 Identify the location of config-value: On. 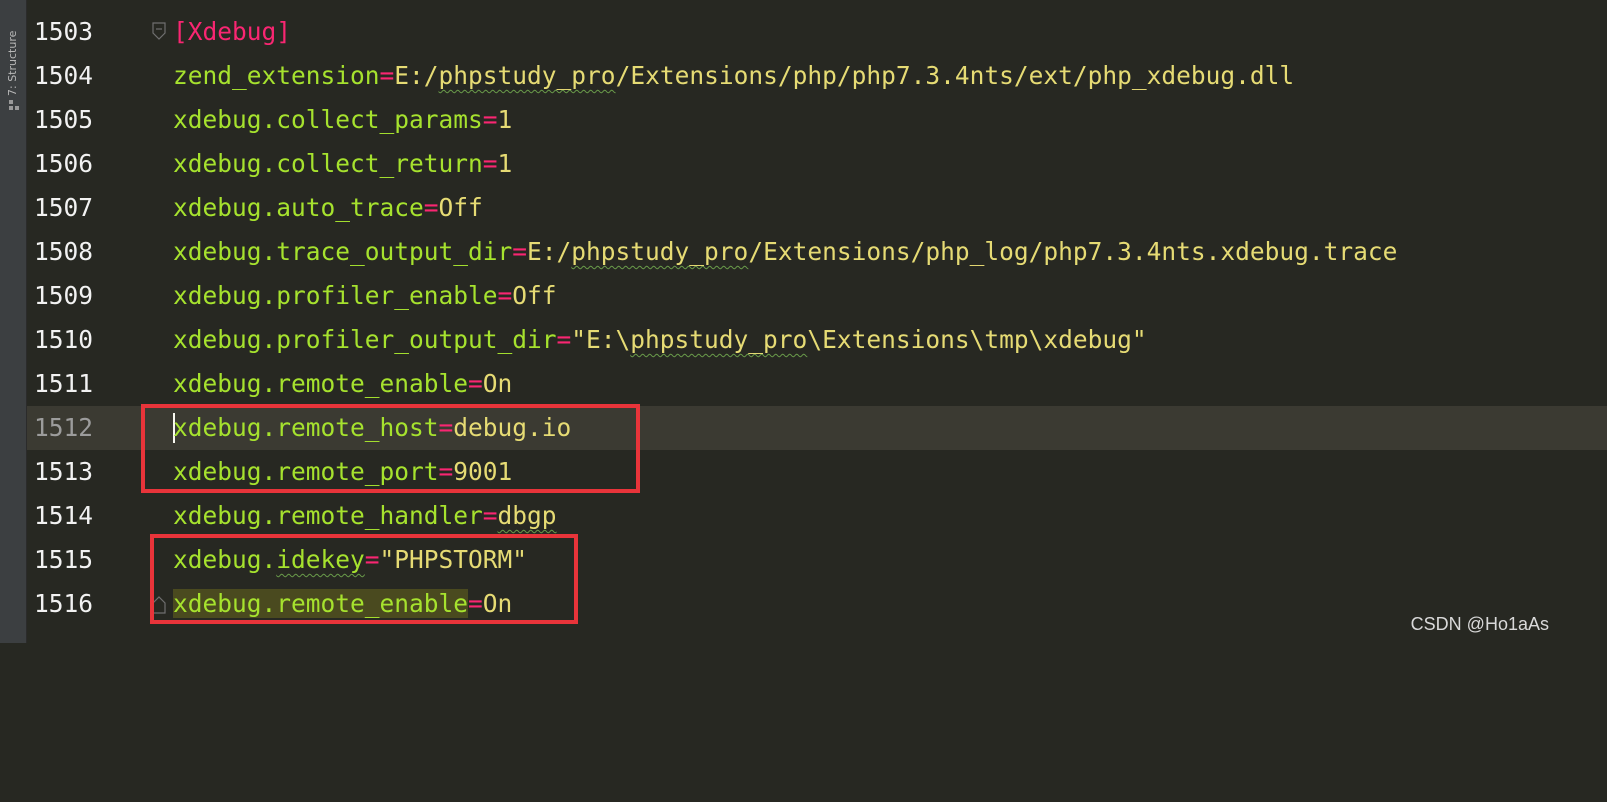
(497, 383).